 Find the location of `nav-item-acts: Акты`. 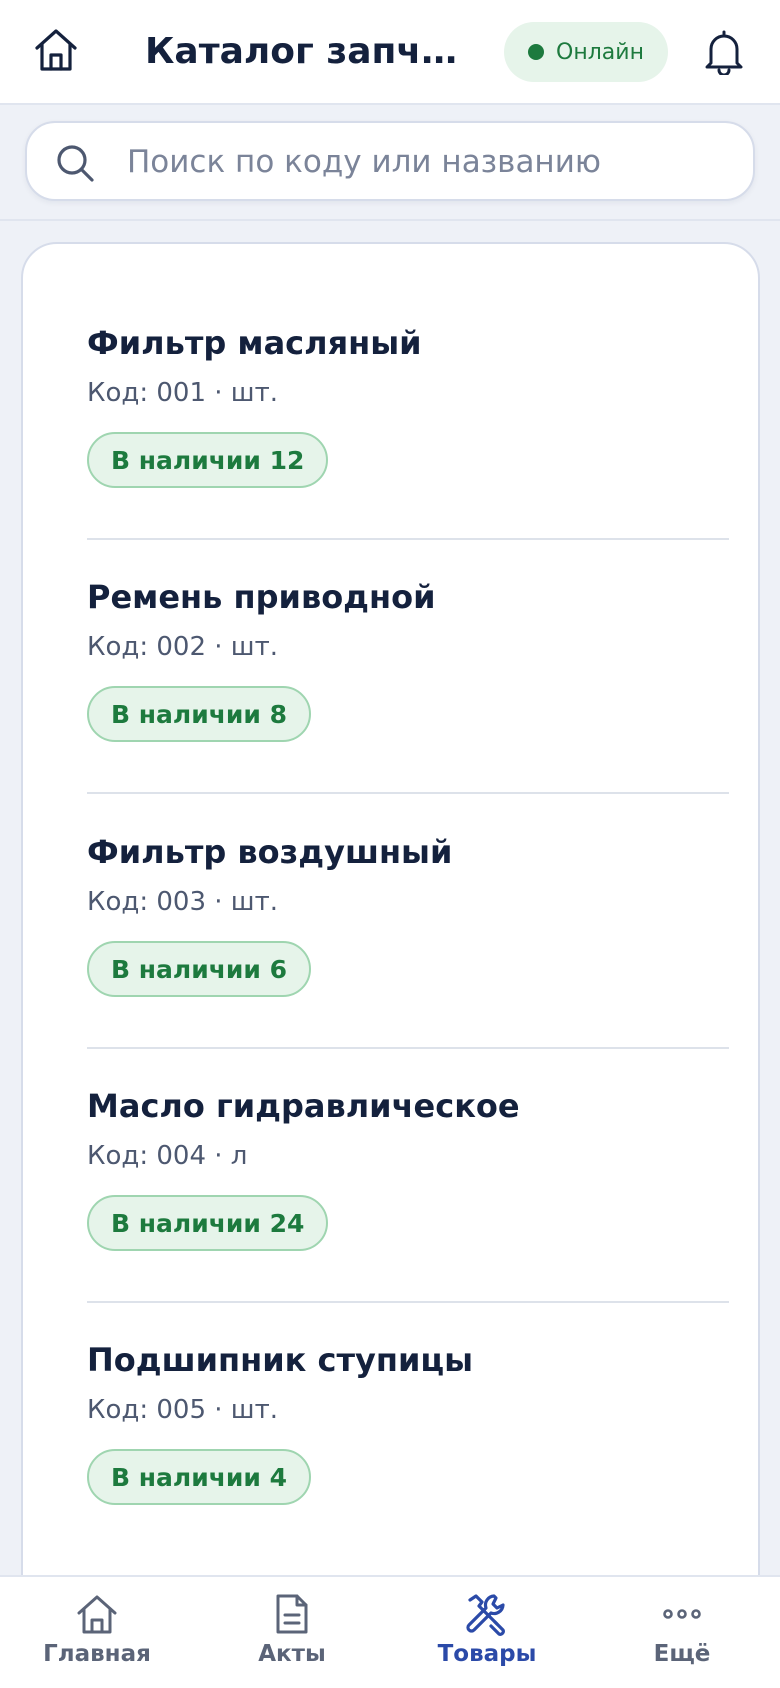

nav-item-acts: Акты is located at coordinates (292, 1634).